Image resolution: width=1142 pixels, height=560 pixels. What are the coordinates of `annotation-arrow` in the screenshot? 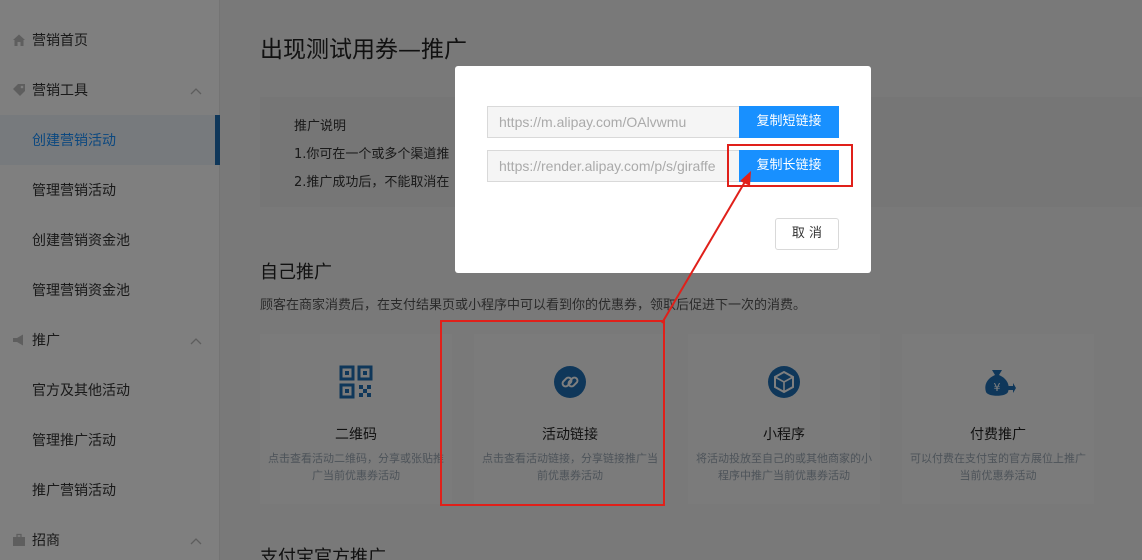 It's located at (706, 247).